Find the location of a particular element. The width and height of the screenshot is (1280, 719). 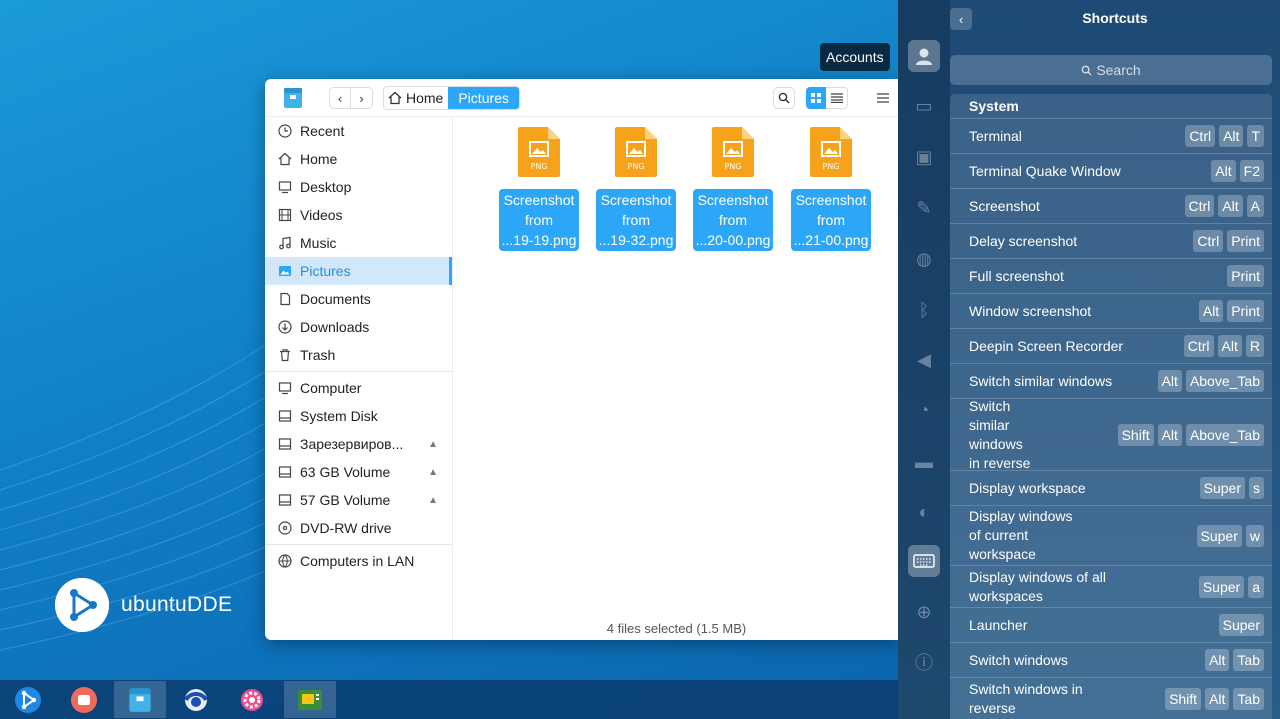

system-monitor-icon is located at coordinates (310, 699).